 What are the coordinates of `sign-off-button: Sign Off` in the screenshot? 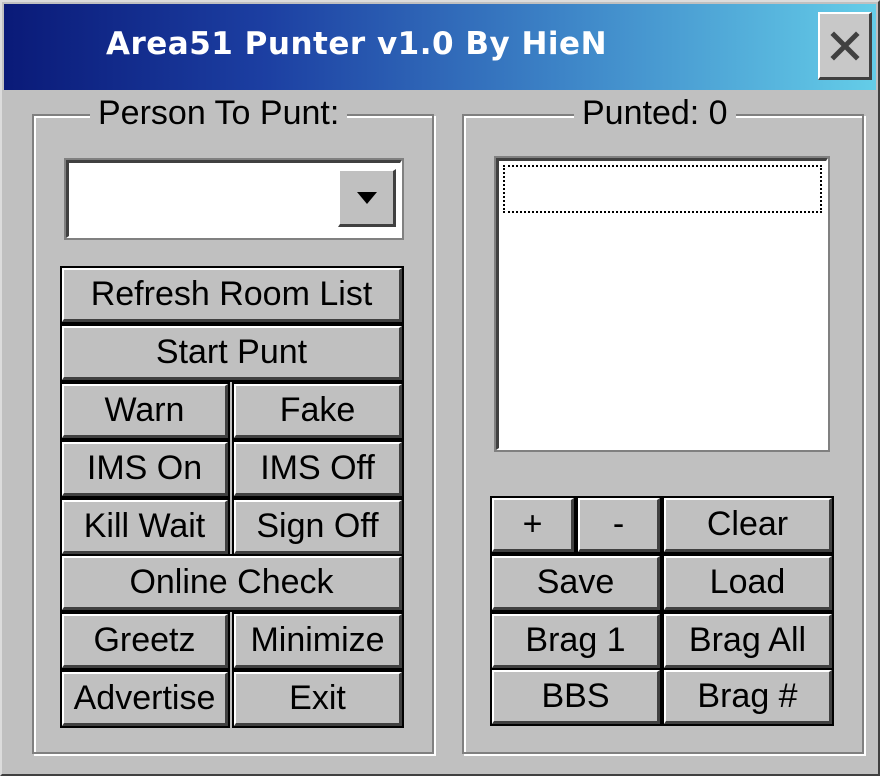 It's located at (318, 527).